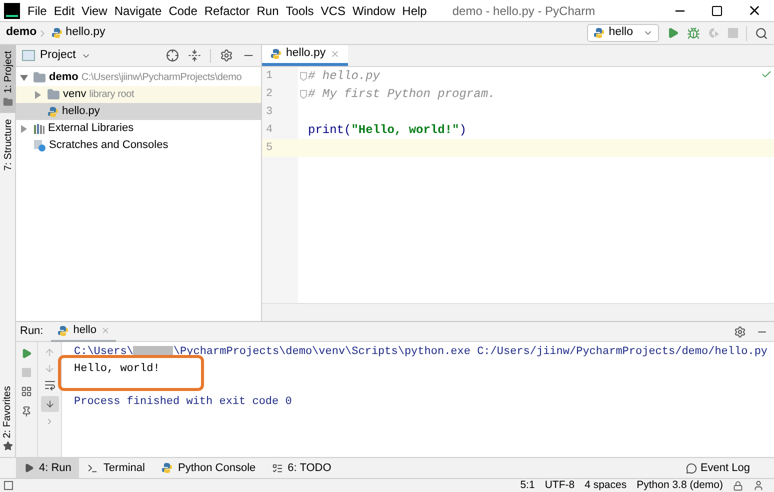  What do you see at coordinates (9, 485) in the screenshot?
I see `tool-windows-icon` at bounding box center [9, 485].